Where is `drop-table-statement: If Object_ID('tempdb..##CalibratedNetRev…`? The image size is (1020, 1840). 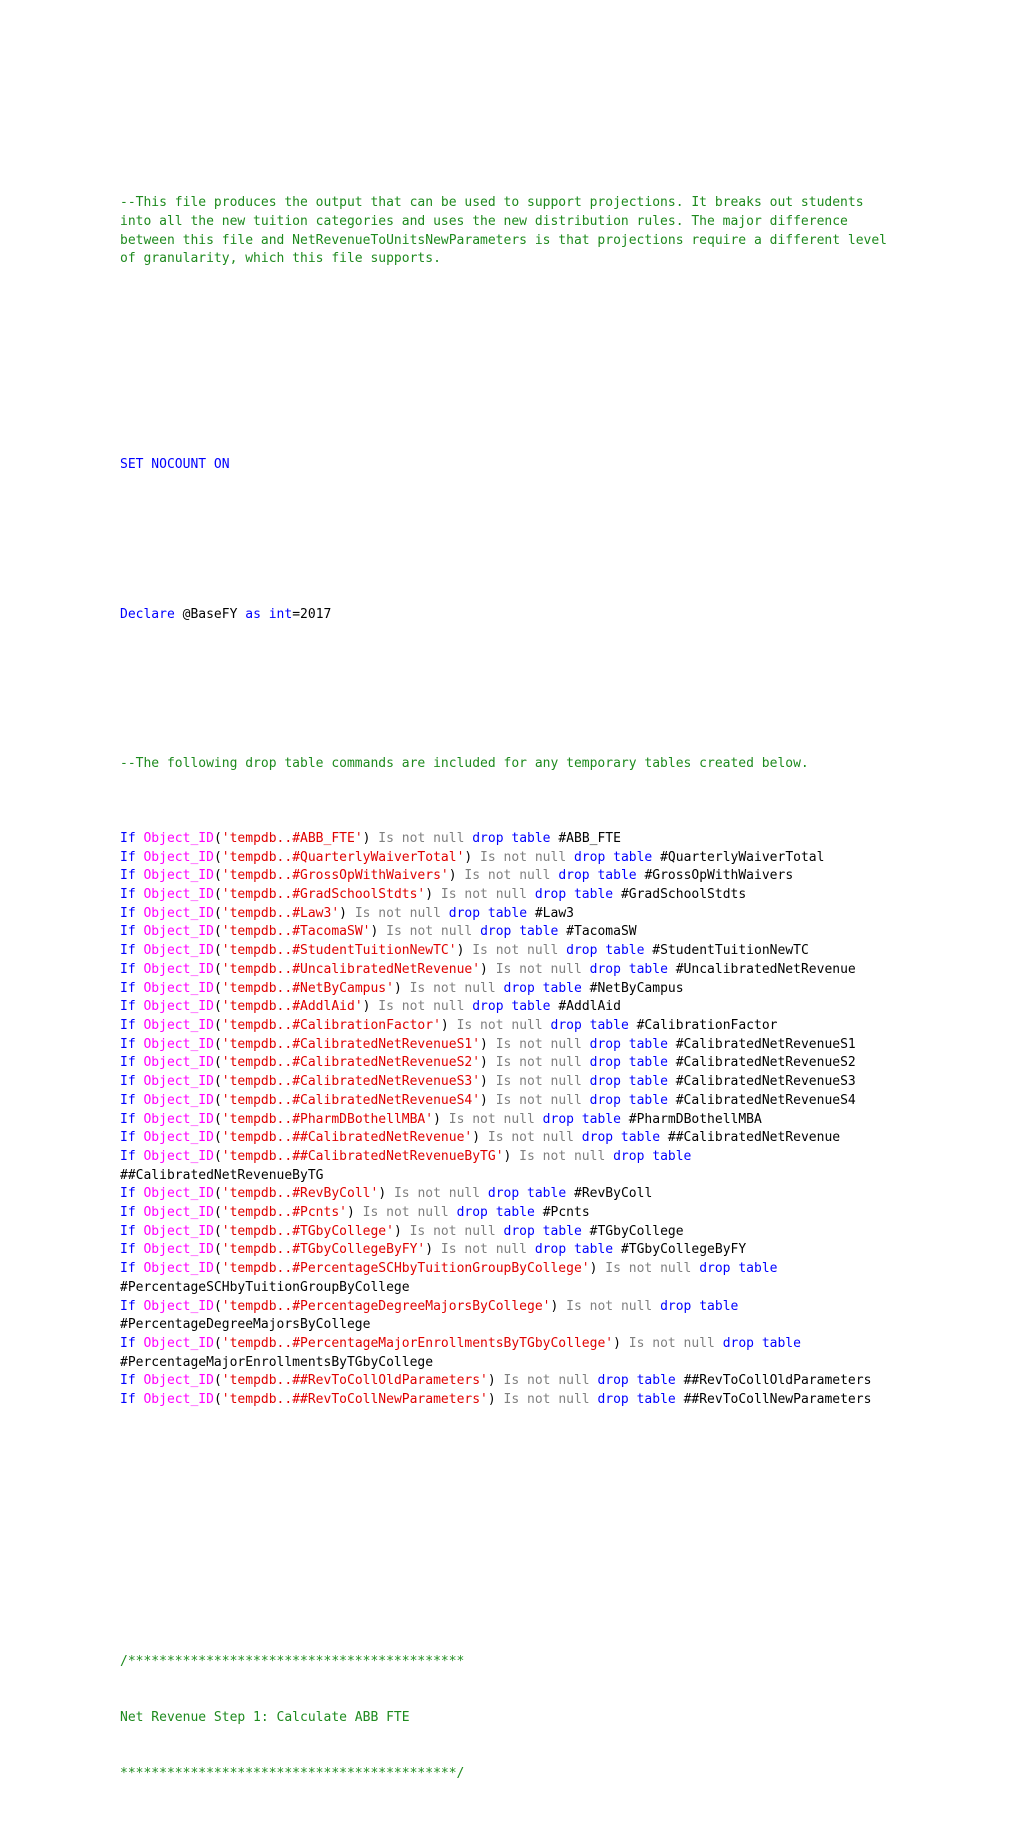
drop-table-statement: If Object_ID('tempdb..##CalibratedNetRev… is located at coordinates (511, 1138).